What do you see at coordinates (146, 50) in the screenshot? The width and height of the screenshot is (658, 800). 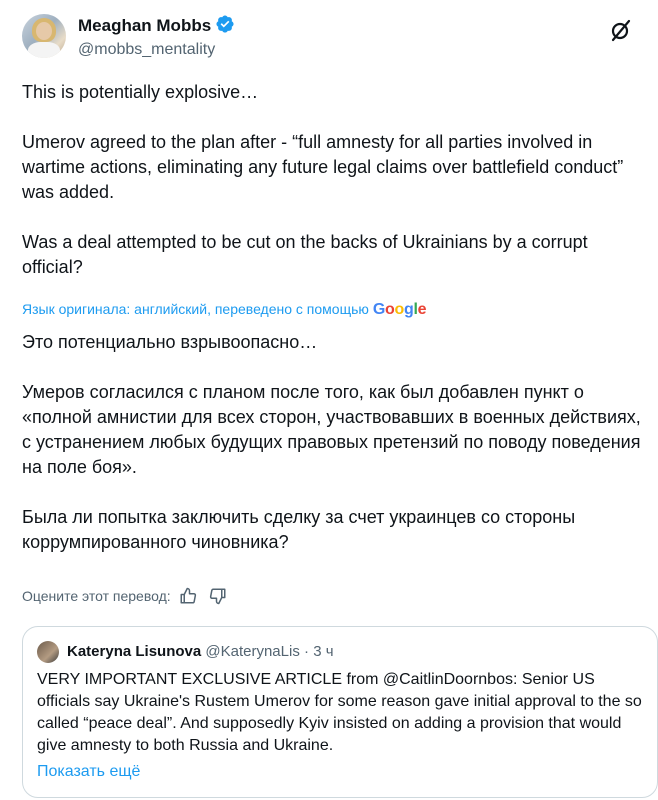 I see `author-handle: @mobbs_mentality` at bounding box center [146, 50].